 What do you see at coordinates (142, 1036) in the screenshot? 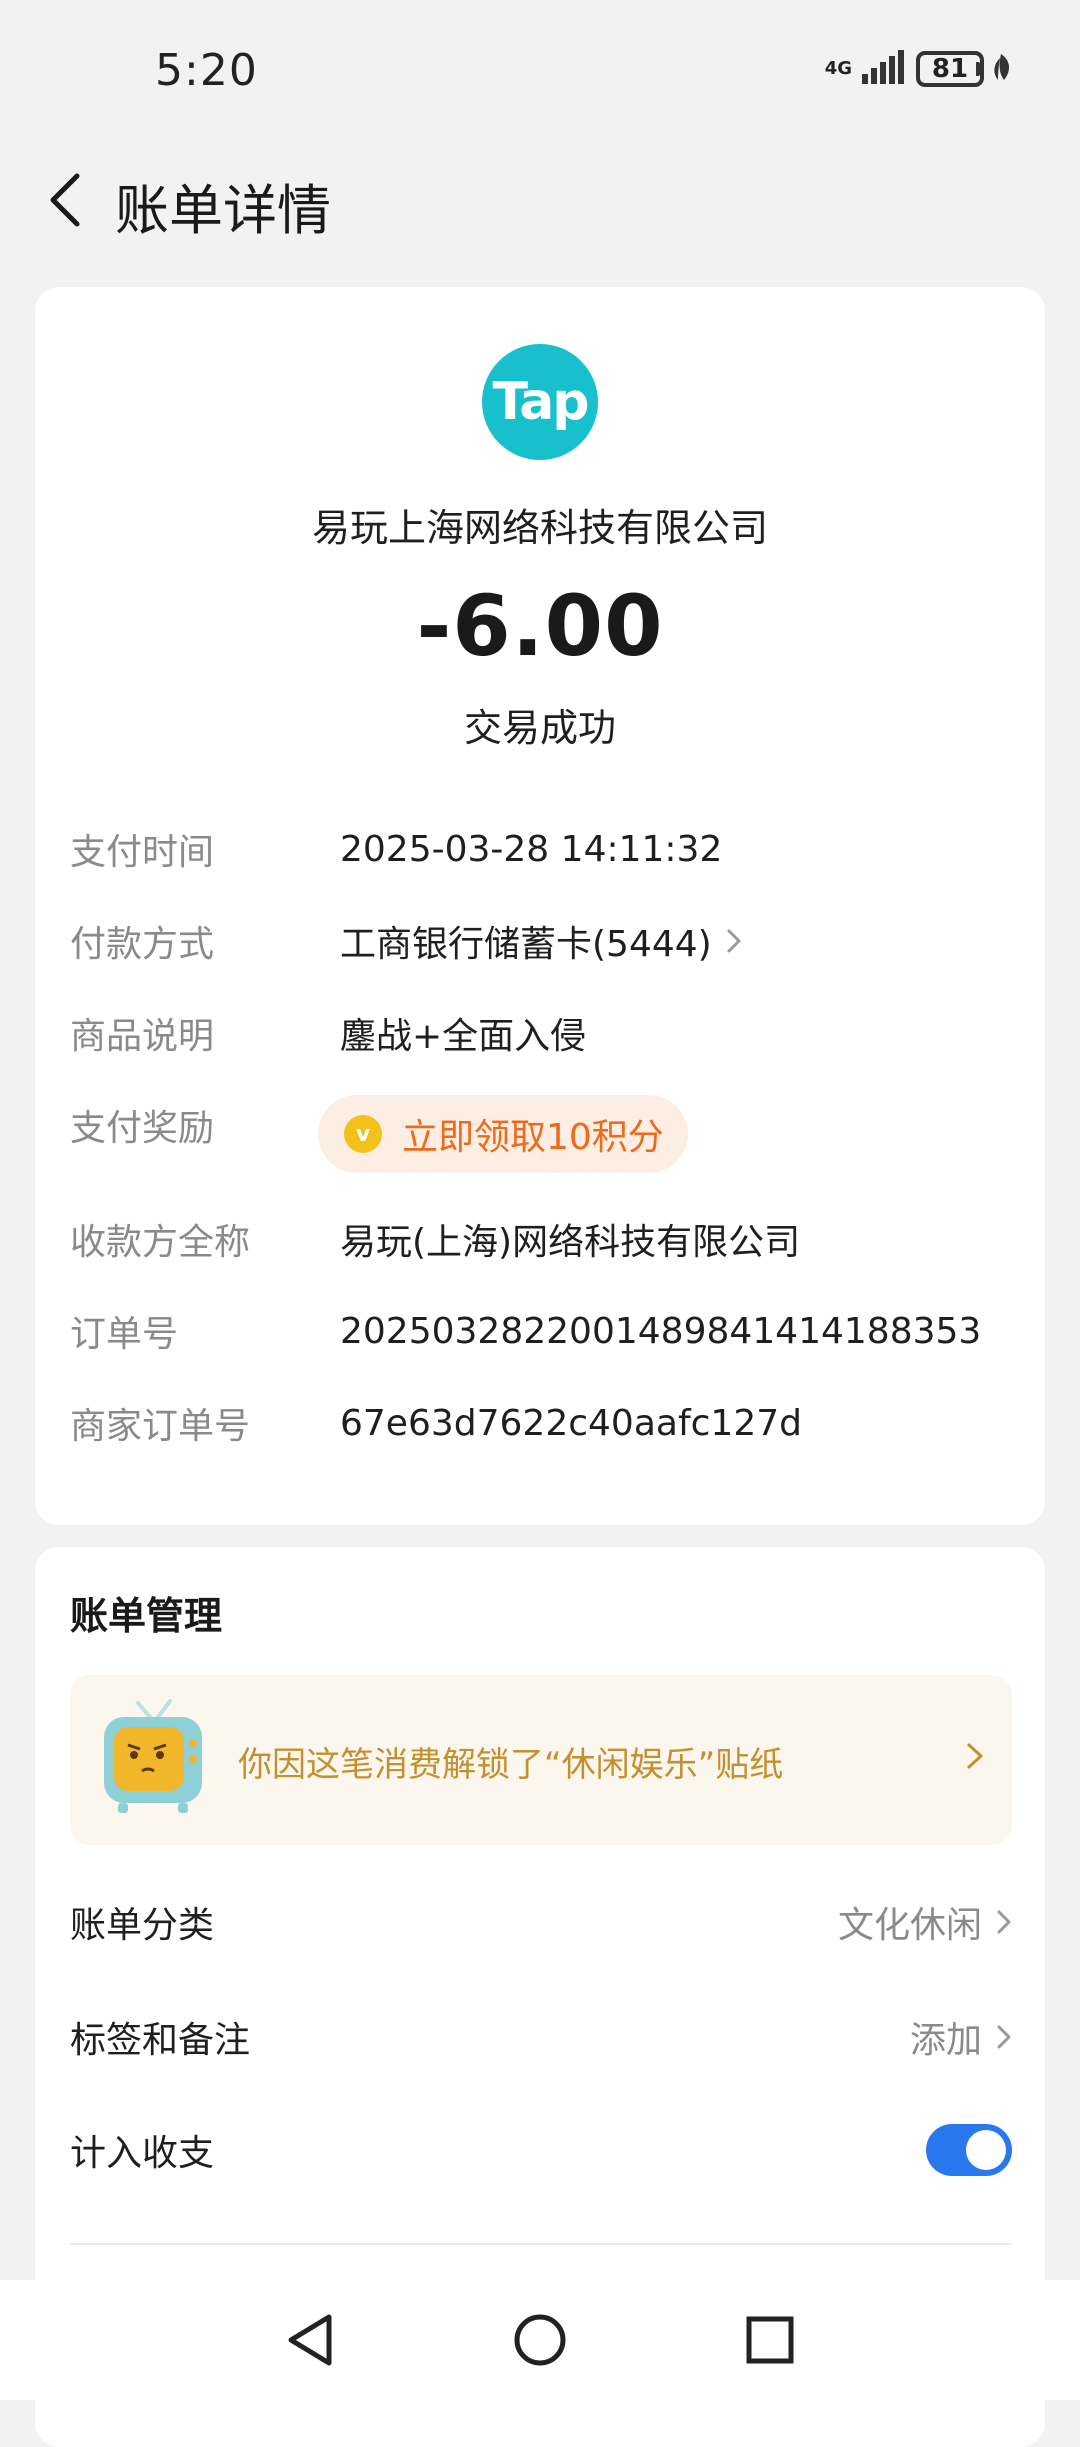
I see `detail-label: 商品说明` at bounding box center [142, 1036].